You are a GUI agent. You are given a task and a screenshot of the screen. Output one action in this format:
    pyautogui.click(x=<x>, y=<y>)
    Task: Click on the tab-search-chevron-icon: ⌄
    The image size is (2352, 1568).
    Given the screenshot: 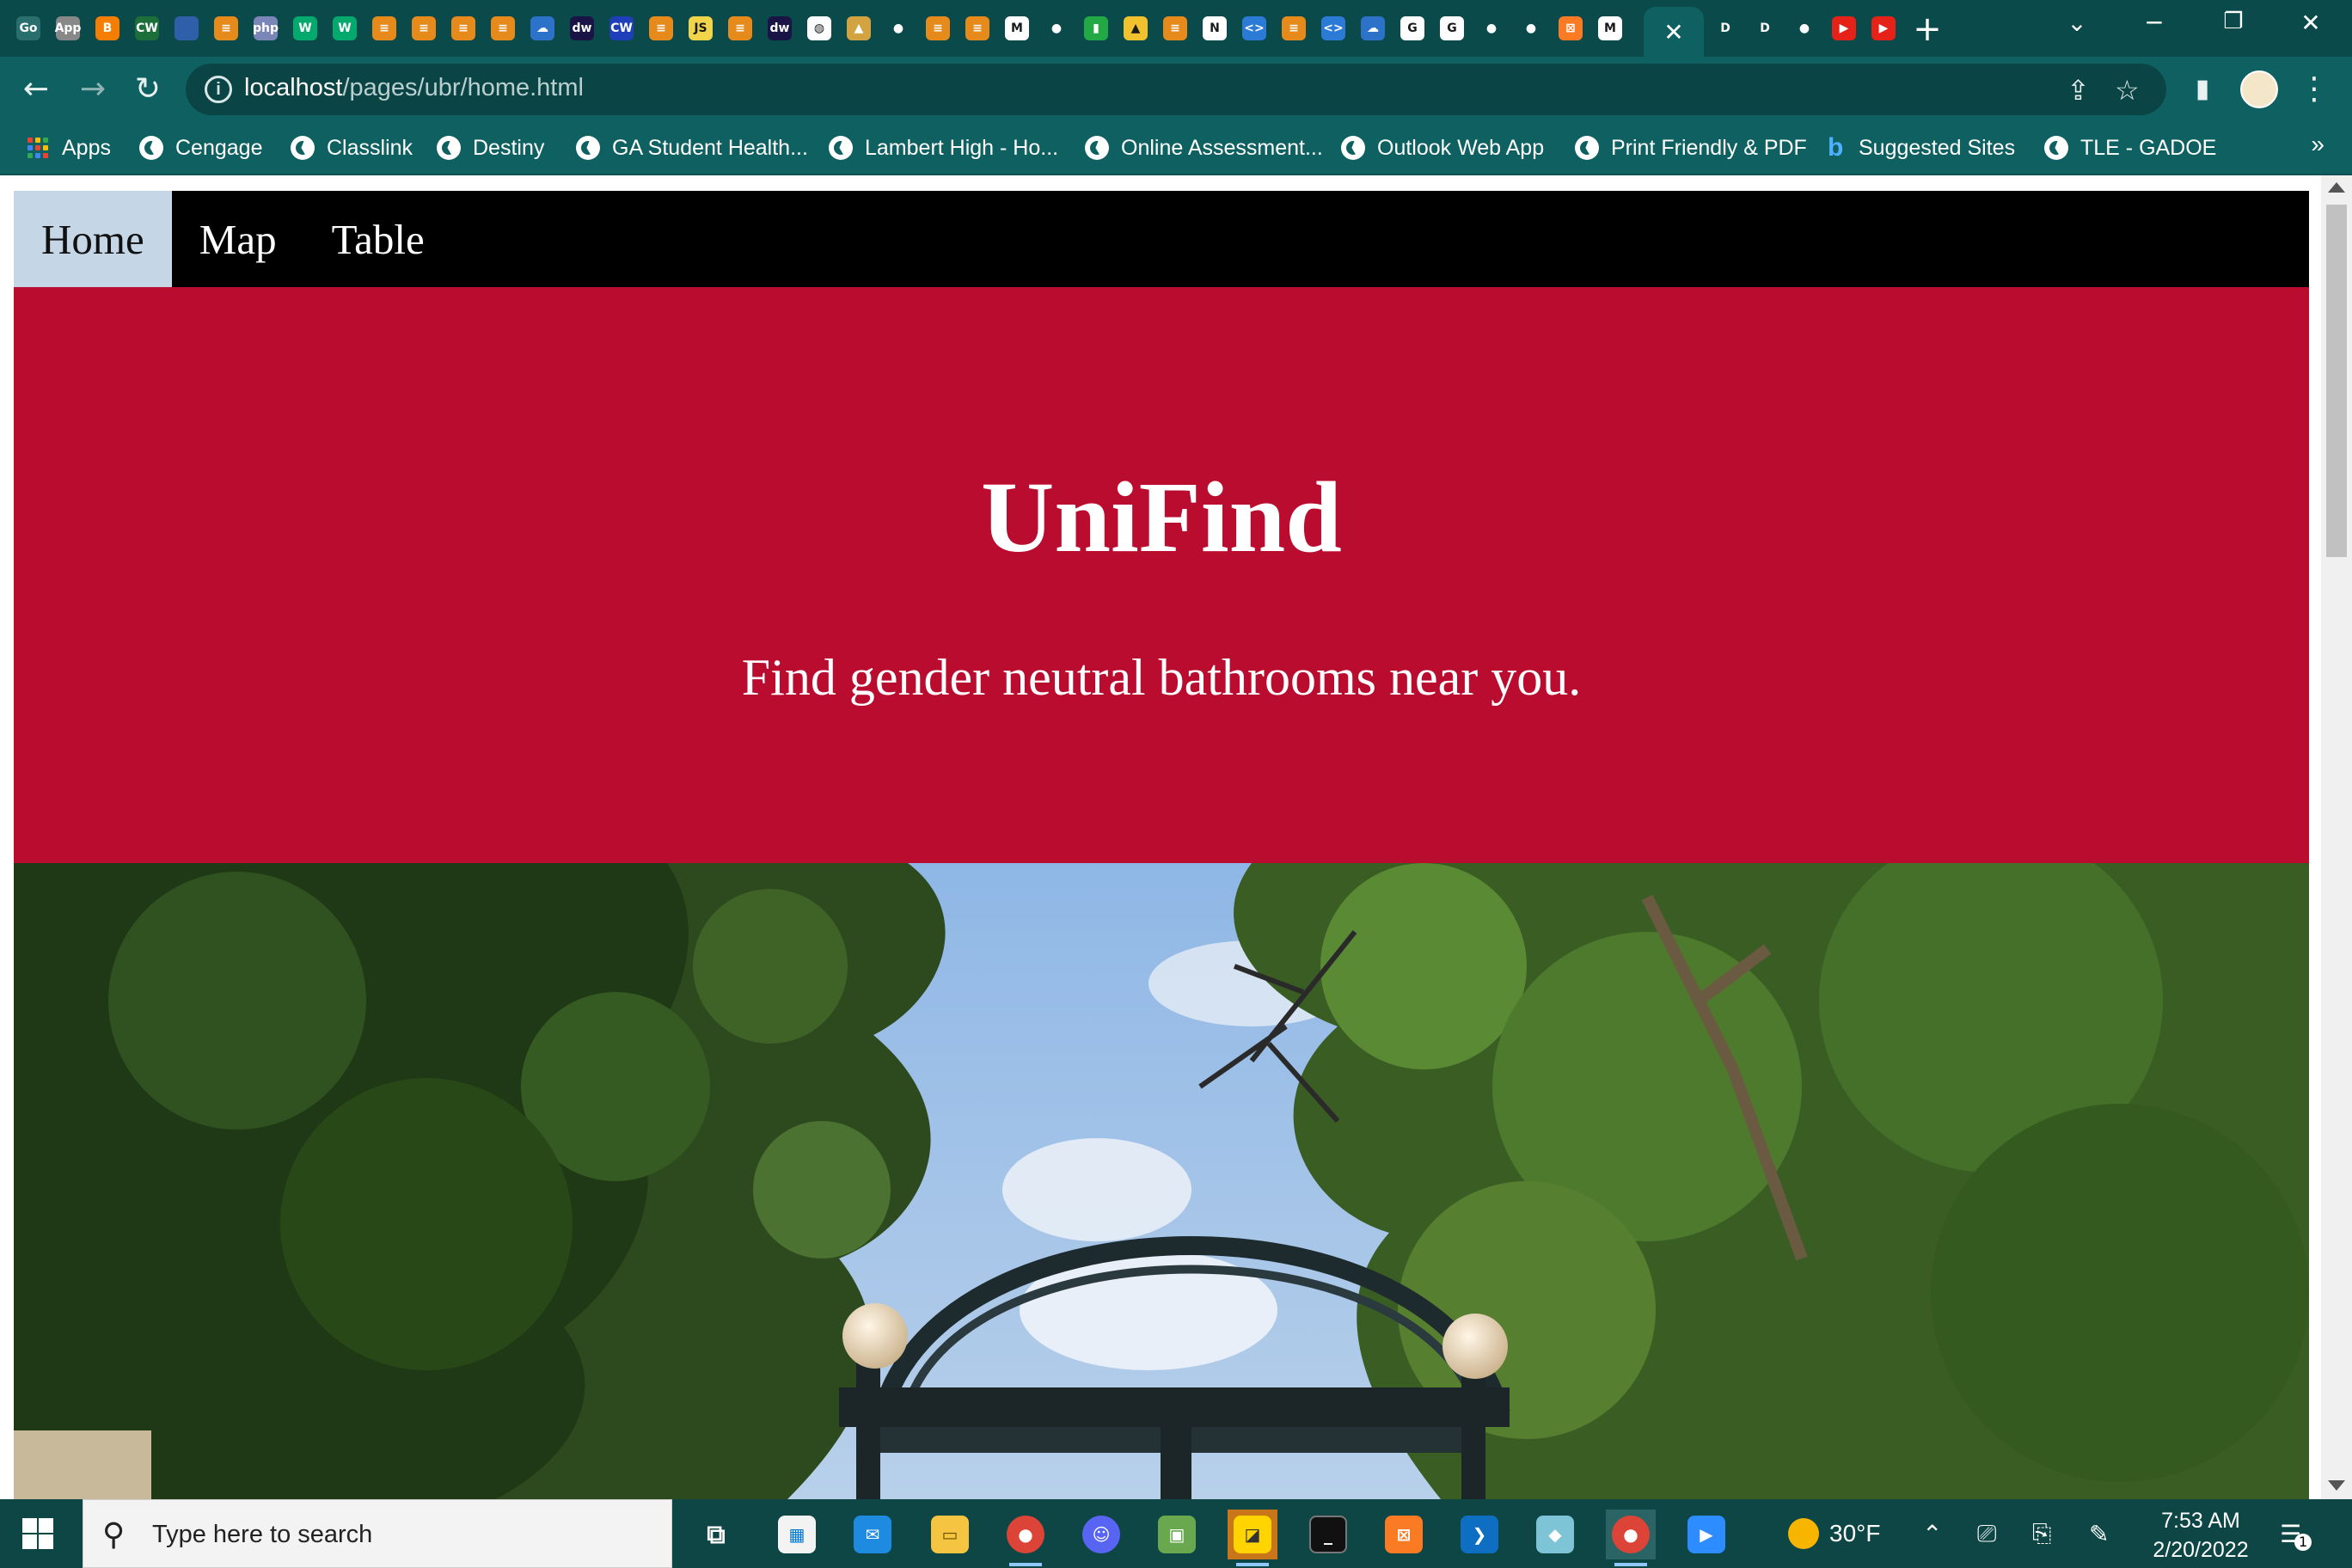 What is the action you would take?
    pyautogui.click(x=2077, y=26)
    